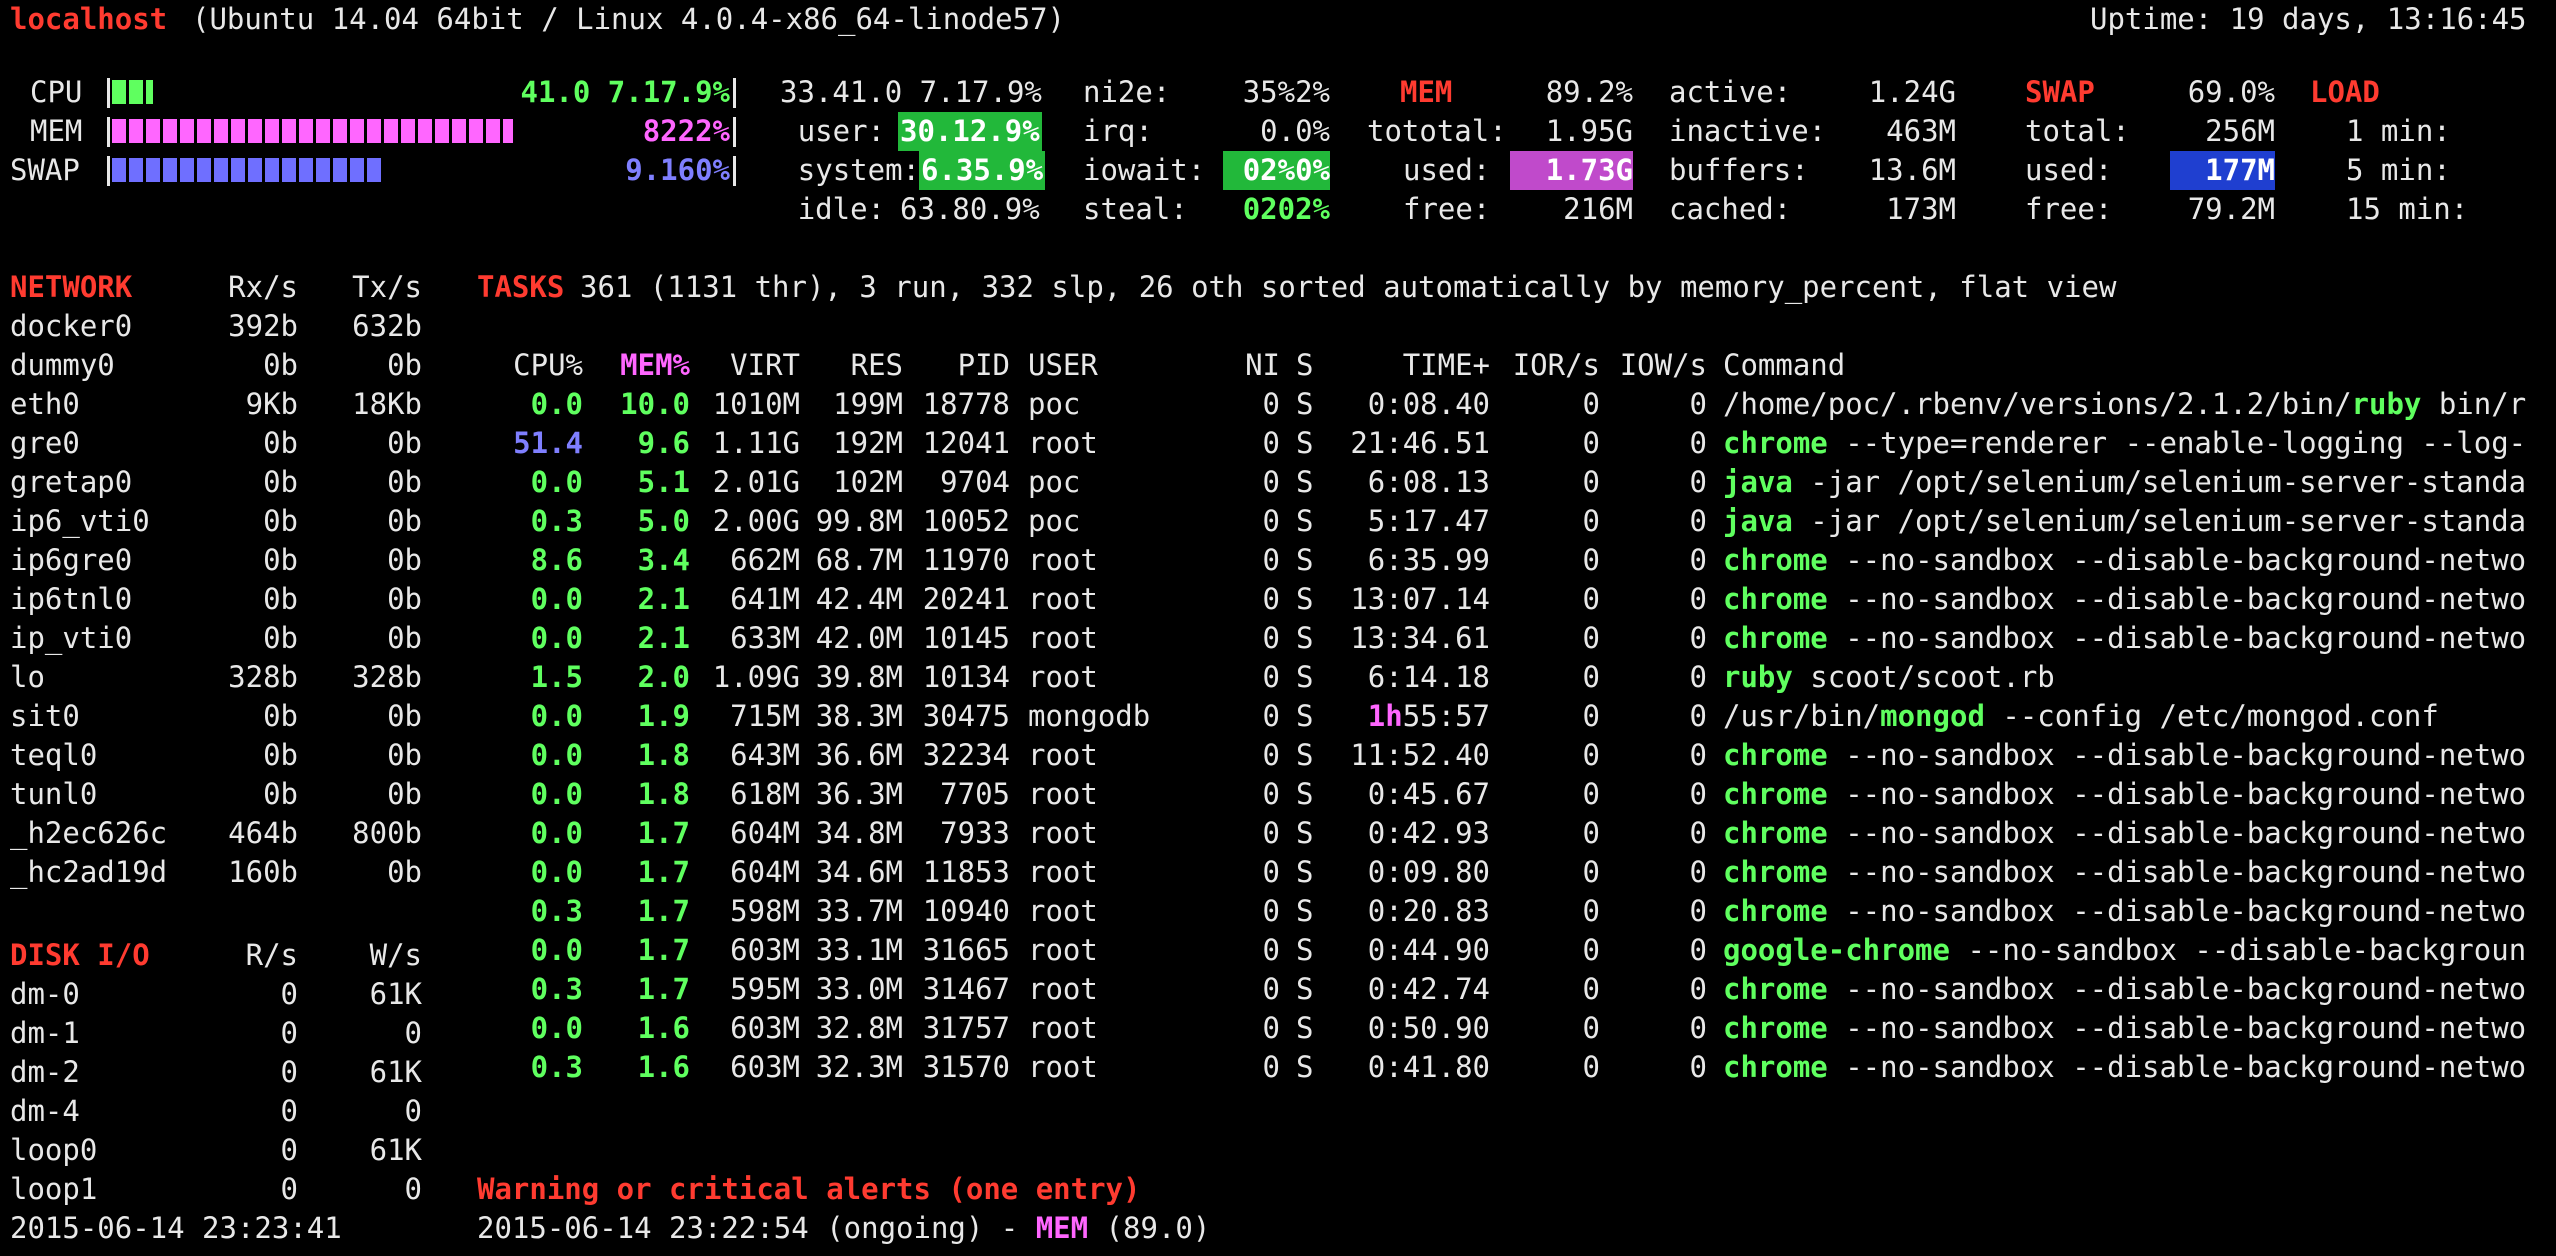 The image size is (2556, 1256). What do you see at coordinates (1420, 638) in the screenshot?
I see `process-time-value: 13:34.61` at bounding box center [1420, 638].